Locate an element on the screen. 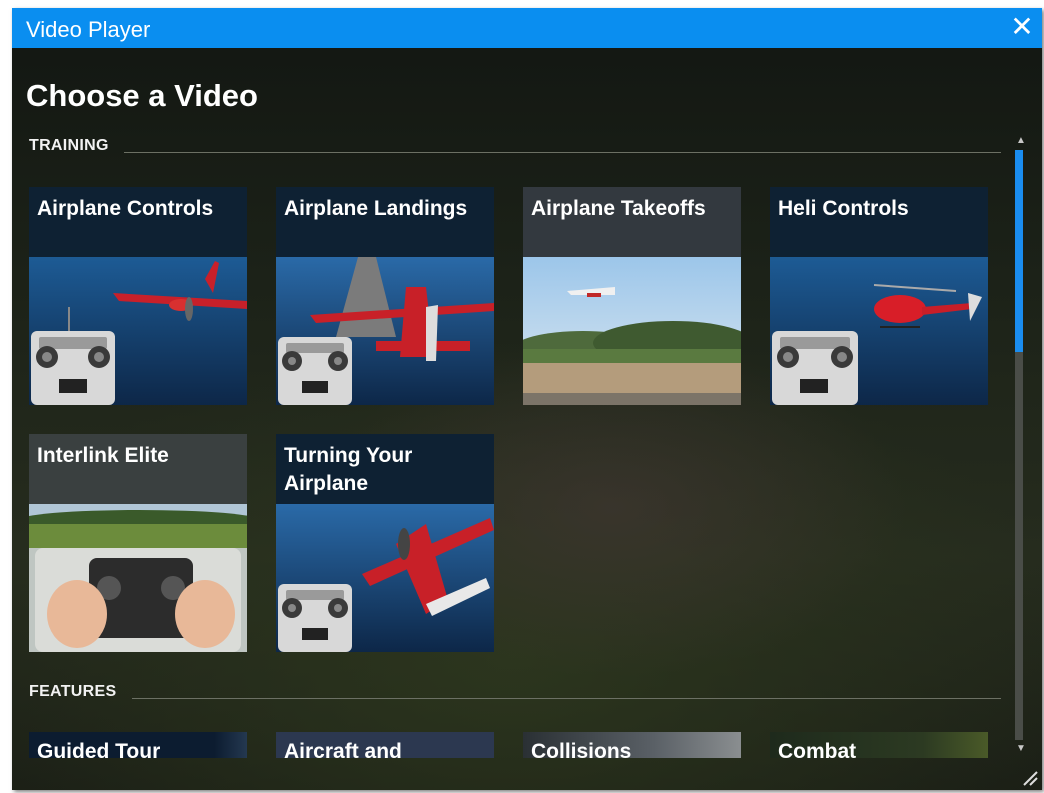 This screenshot has height=793, width=1044. vertical-scrollbar: ▲ ▼ is located at coordinates (1021, 445).